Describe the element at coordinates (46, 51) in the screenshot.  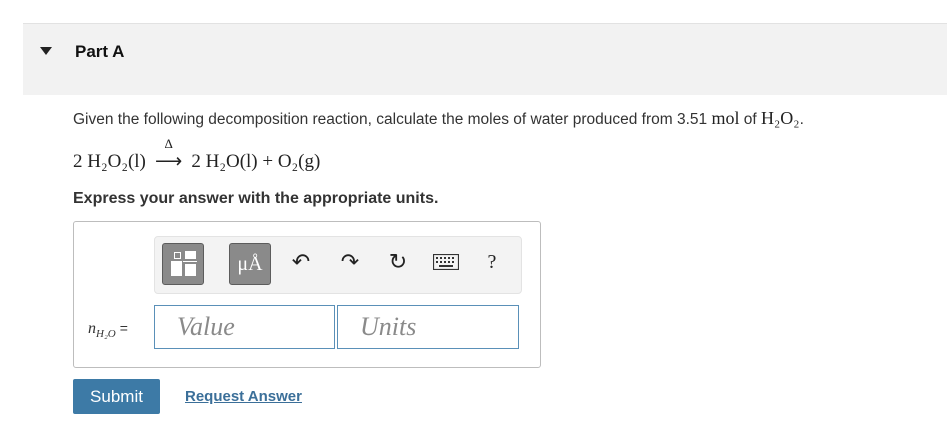
I see `collapse-caret-icon` at that location.